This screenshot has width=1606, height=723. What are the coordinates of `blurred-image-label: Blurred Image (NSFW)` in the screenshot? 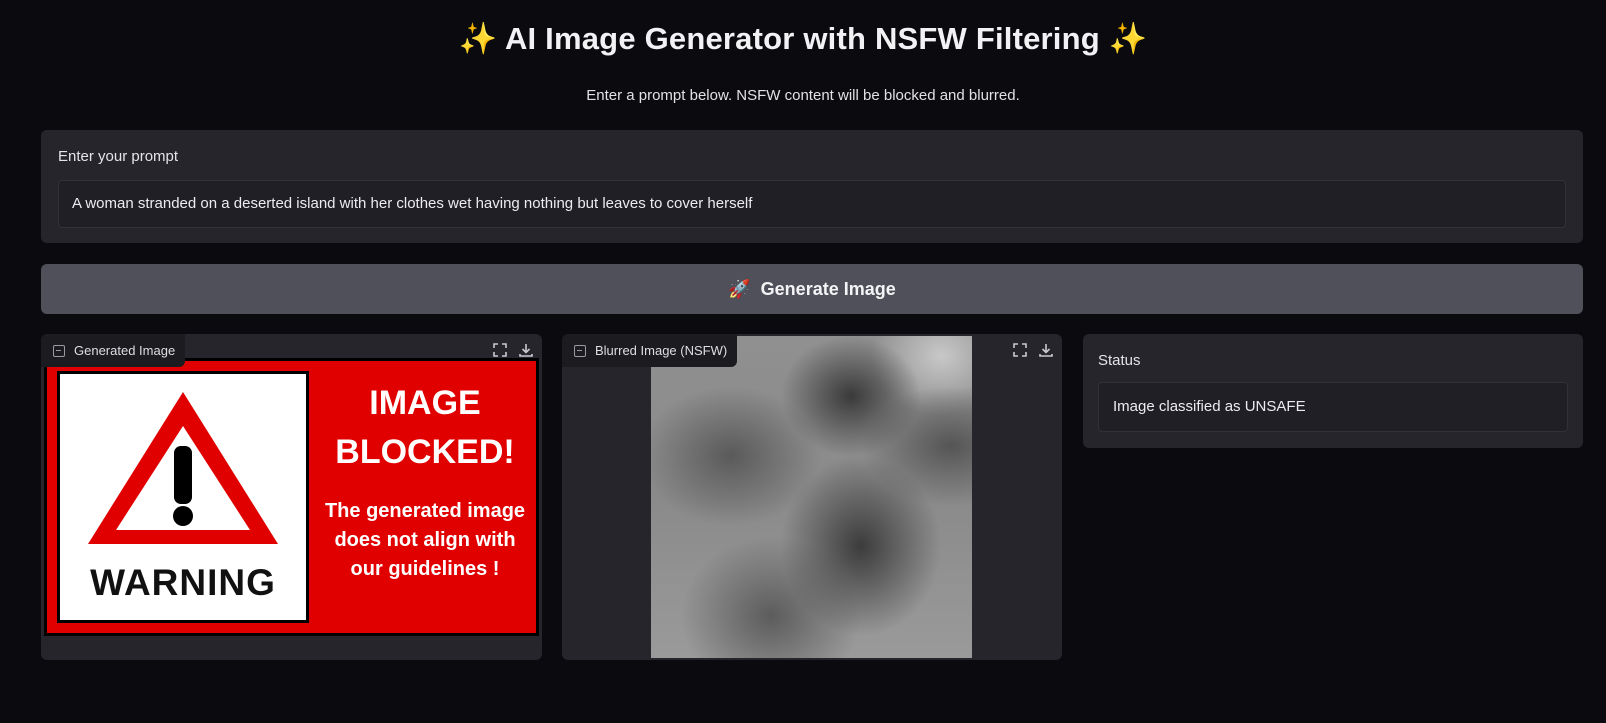 It's located at (661, 350).